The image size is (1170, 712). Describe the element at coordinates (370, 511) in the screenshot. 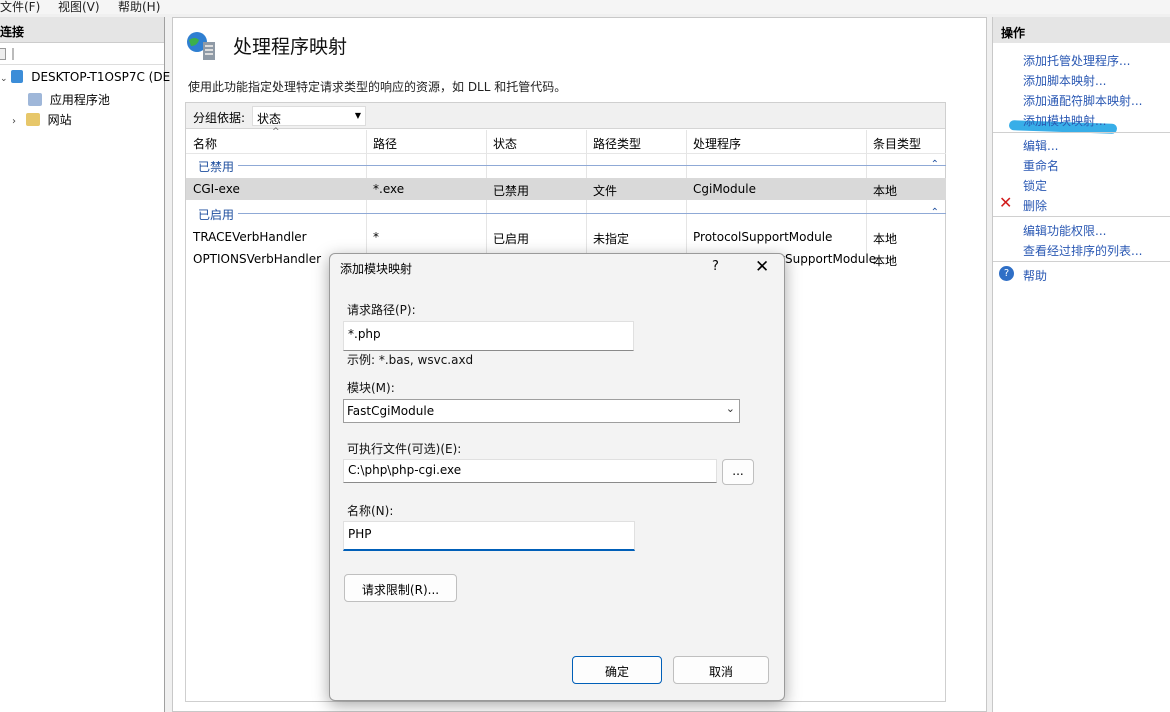

I see `name-label: 名称(N):` at that location.